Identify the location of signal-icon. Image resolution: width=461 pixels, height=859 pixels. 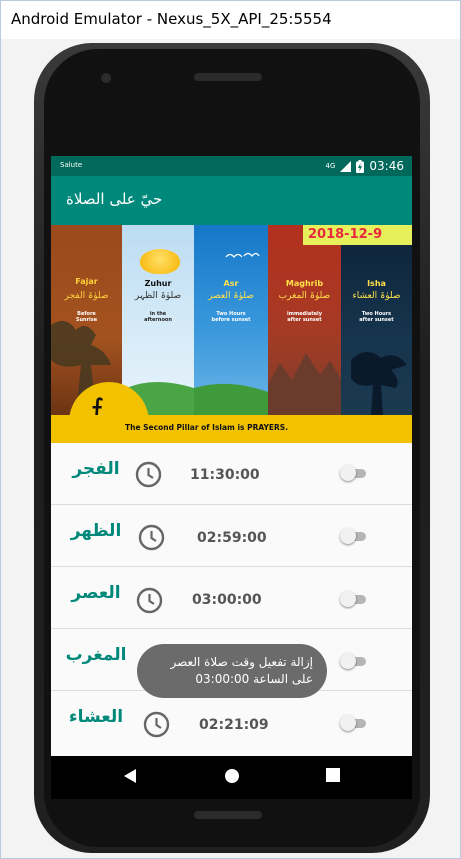
(346, 166).